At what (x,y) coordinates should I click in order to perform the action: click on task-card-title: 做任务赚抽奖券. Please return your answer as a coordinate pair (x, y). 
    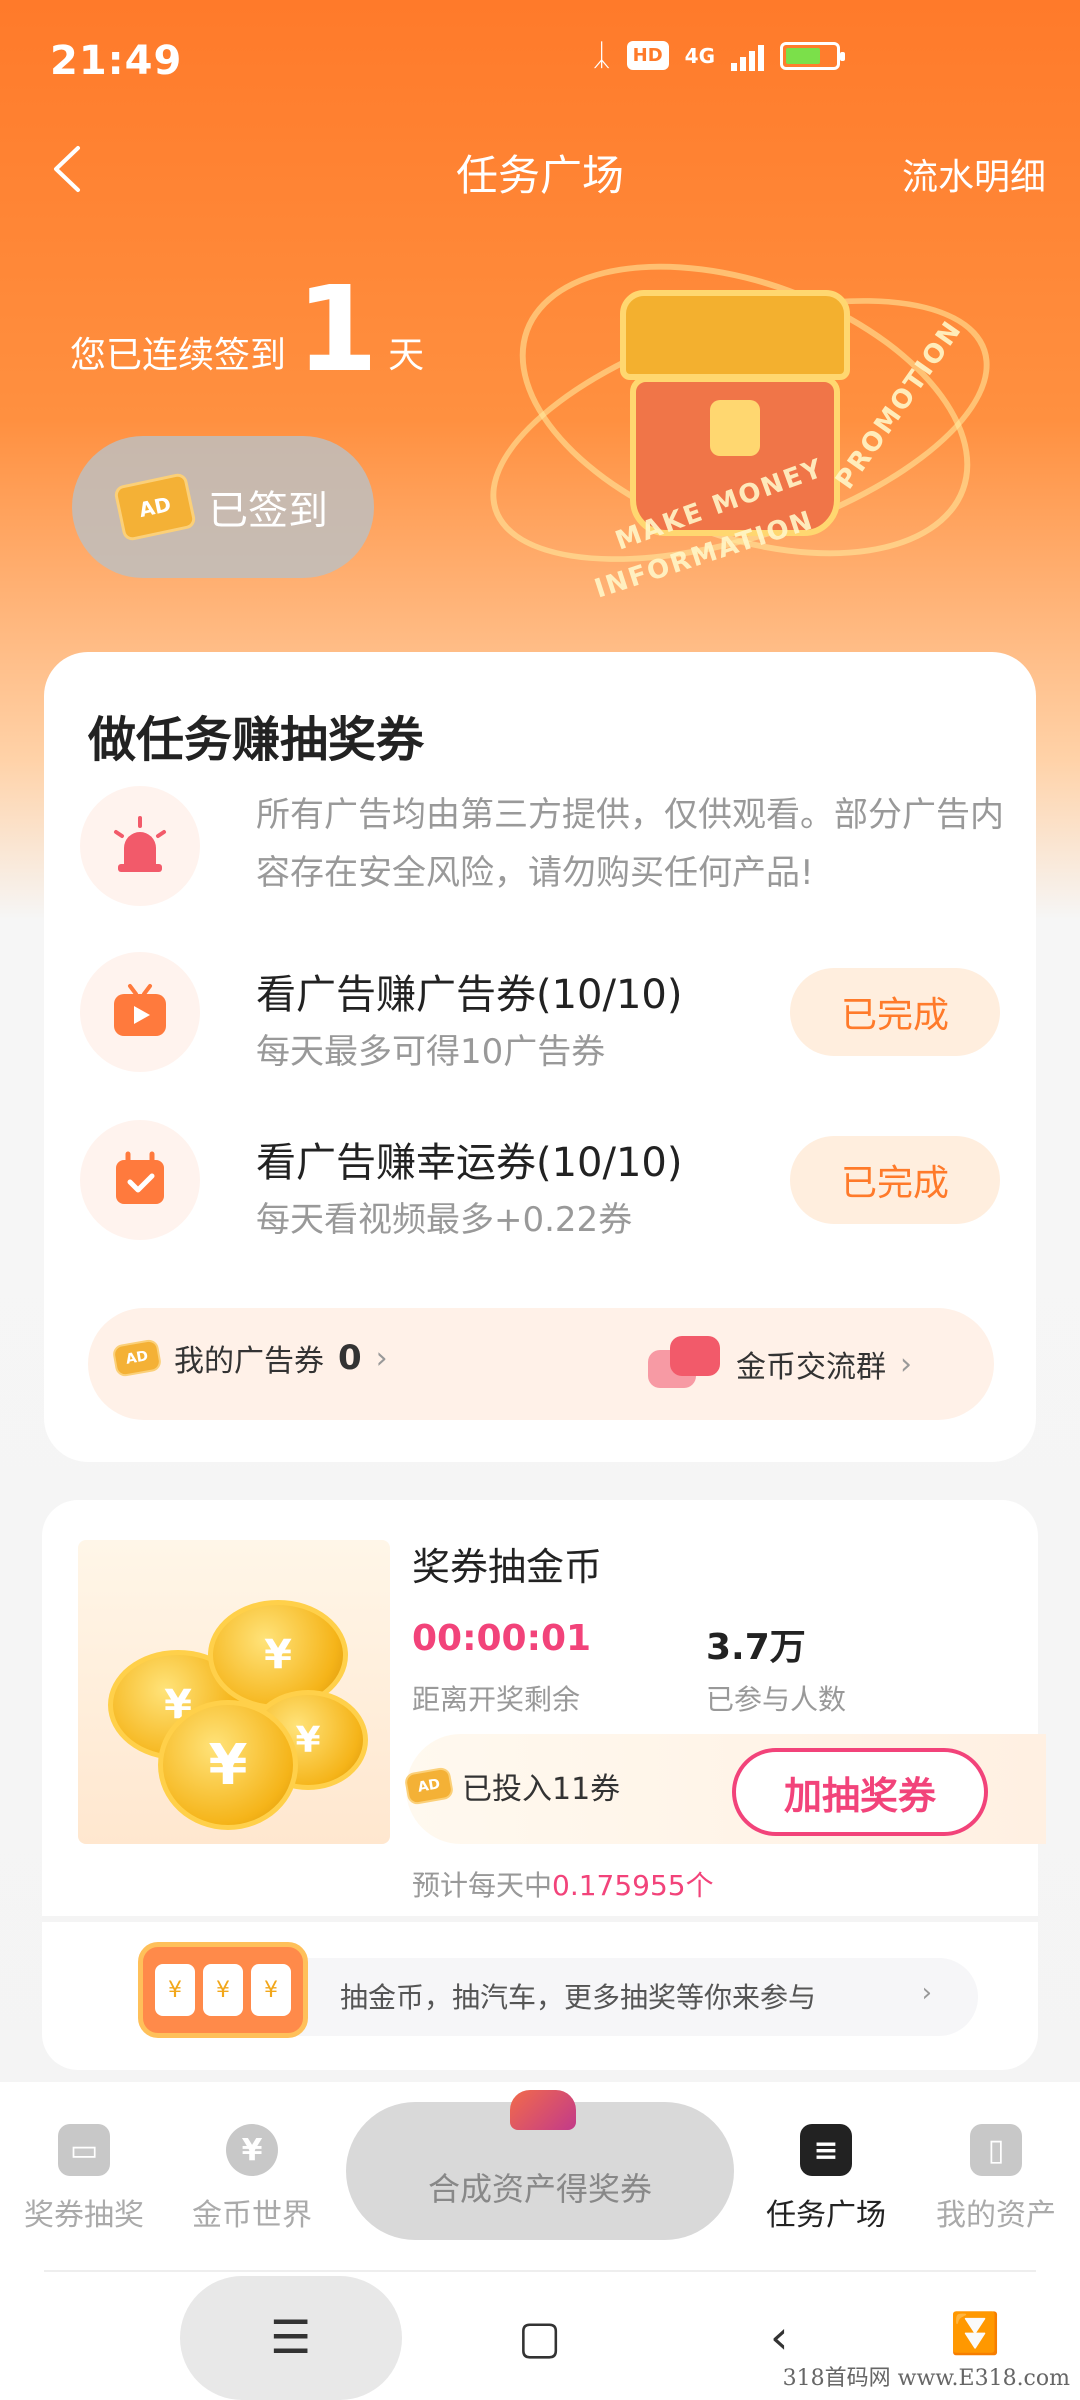
    Looking at the image, I should click on (256, 740).